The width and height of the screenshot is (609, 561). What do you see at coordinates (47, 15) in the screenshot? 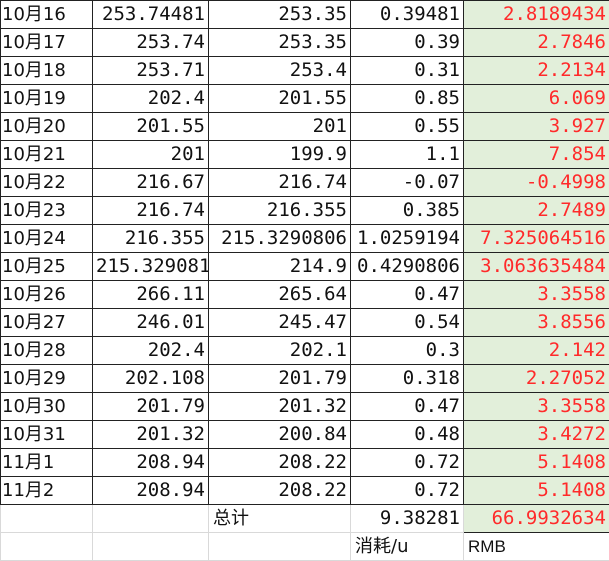
I see `date-cell: 10月16` at bounding box center [47, 15].